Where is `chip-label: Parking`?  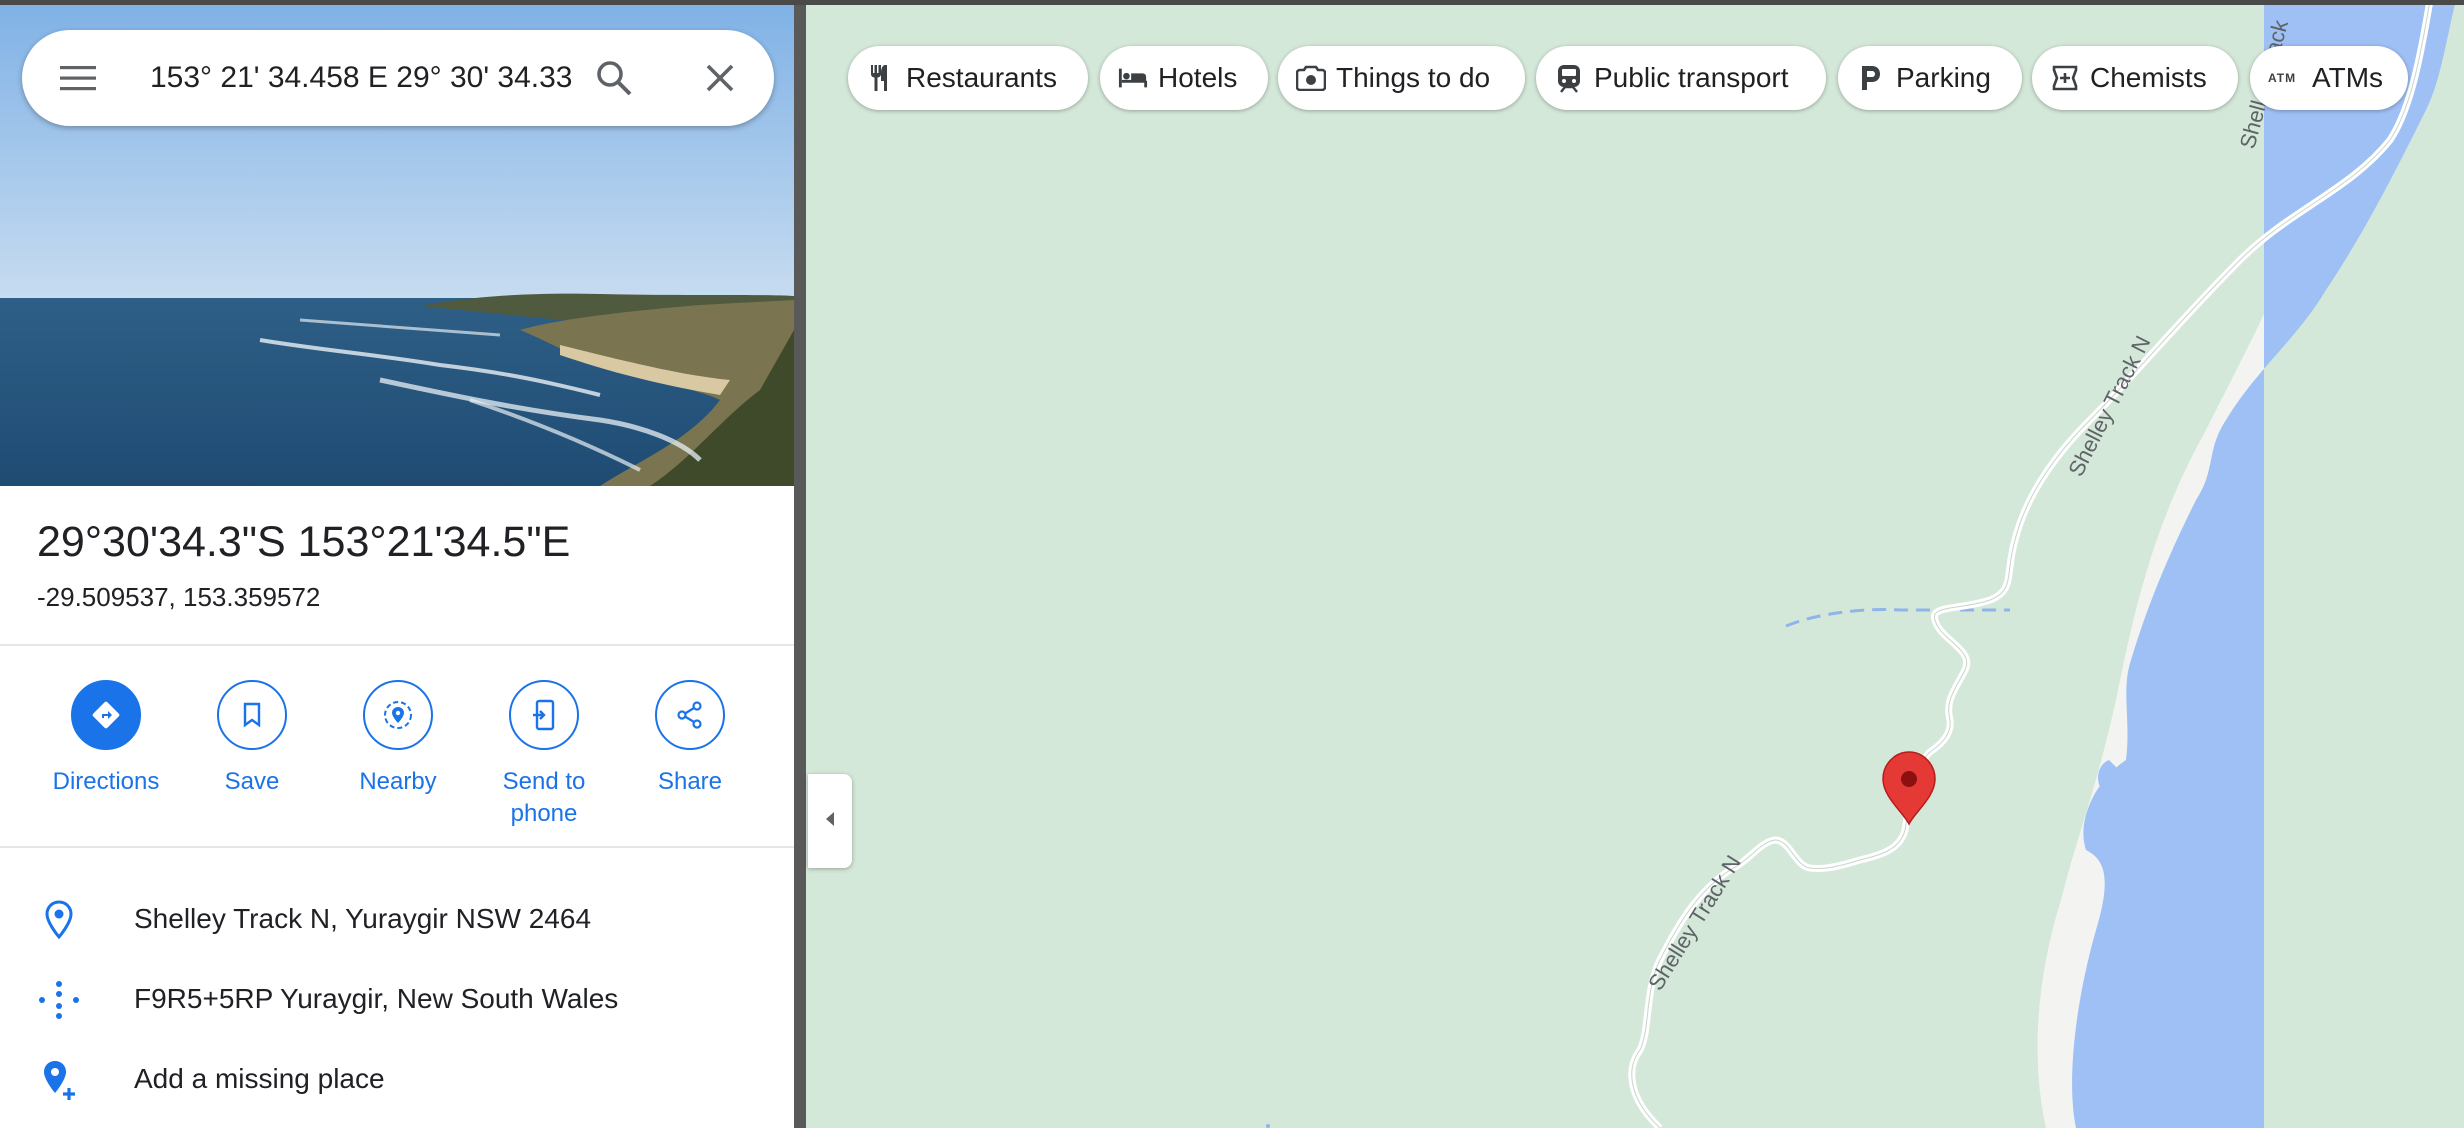 chip-label: Parking is located at coordinates (1943, 77).